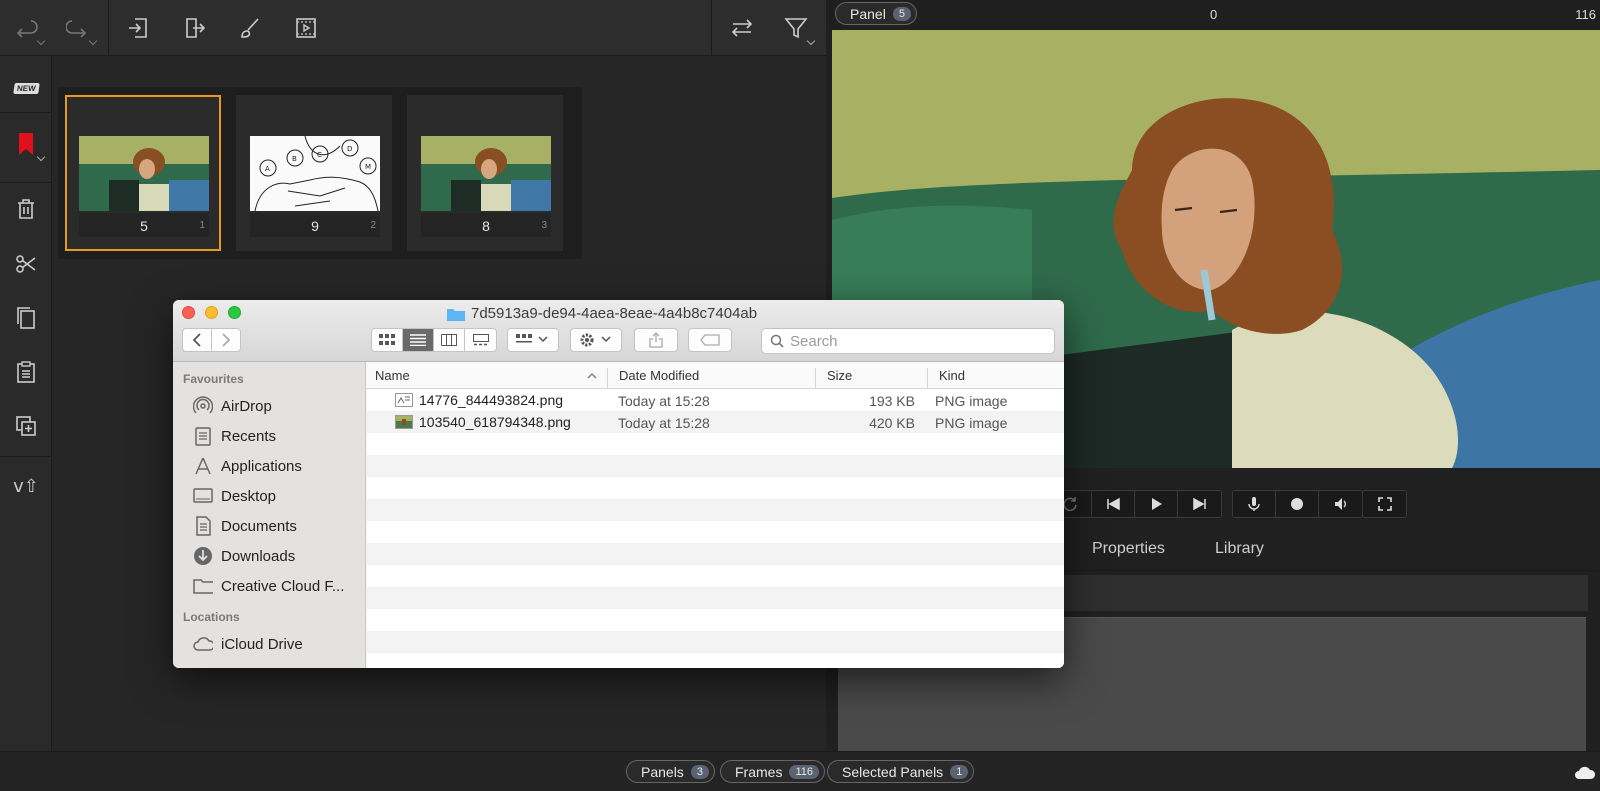  Describe the element at coordinates (1128, 549) in the screenshot. I see `tab-properties: Properties` at that location.